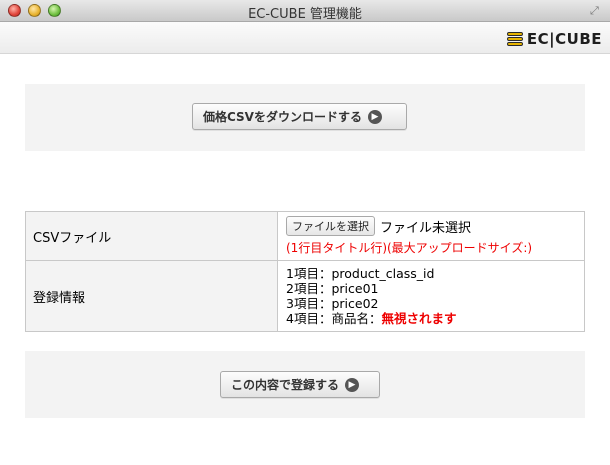 This screenshot has height=465, width=610. Describe the element at coordinates (409, 248) in the screenshot. I see `upload-note: (1行目タイトル行)(最大アップロードサイズ:)` at that location.